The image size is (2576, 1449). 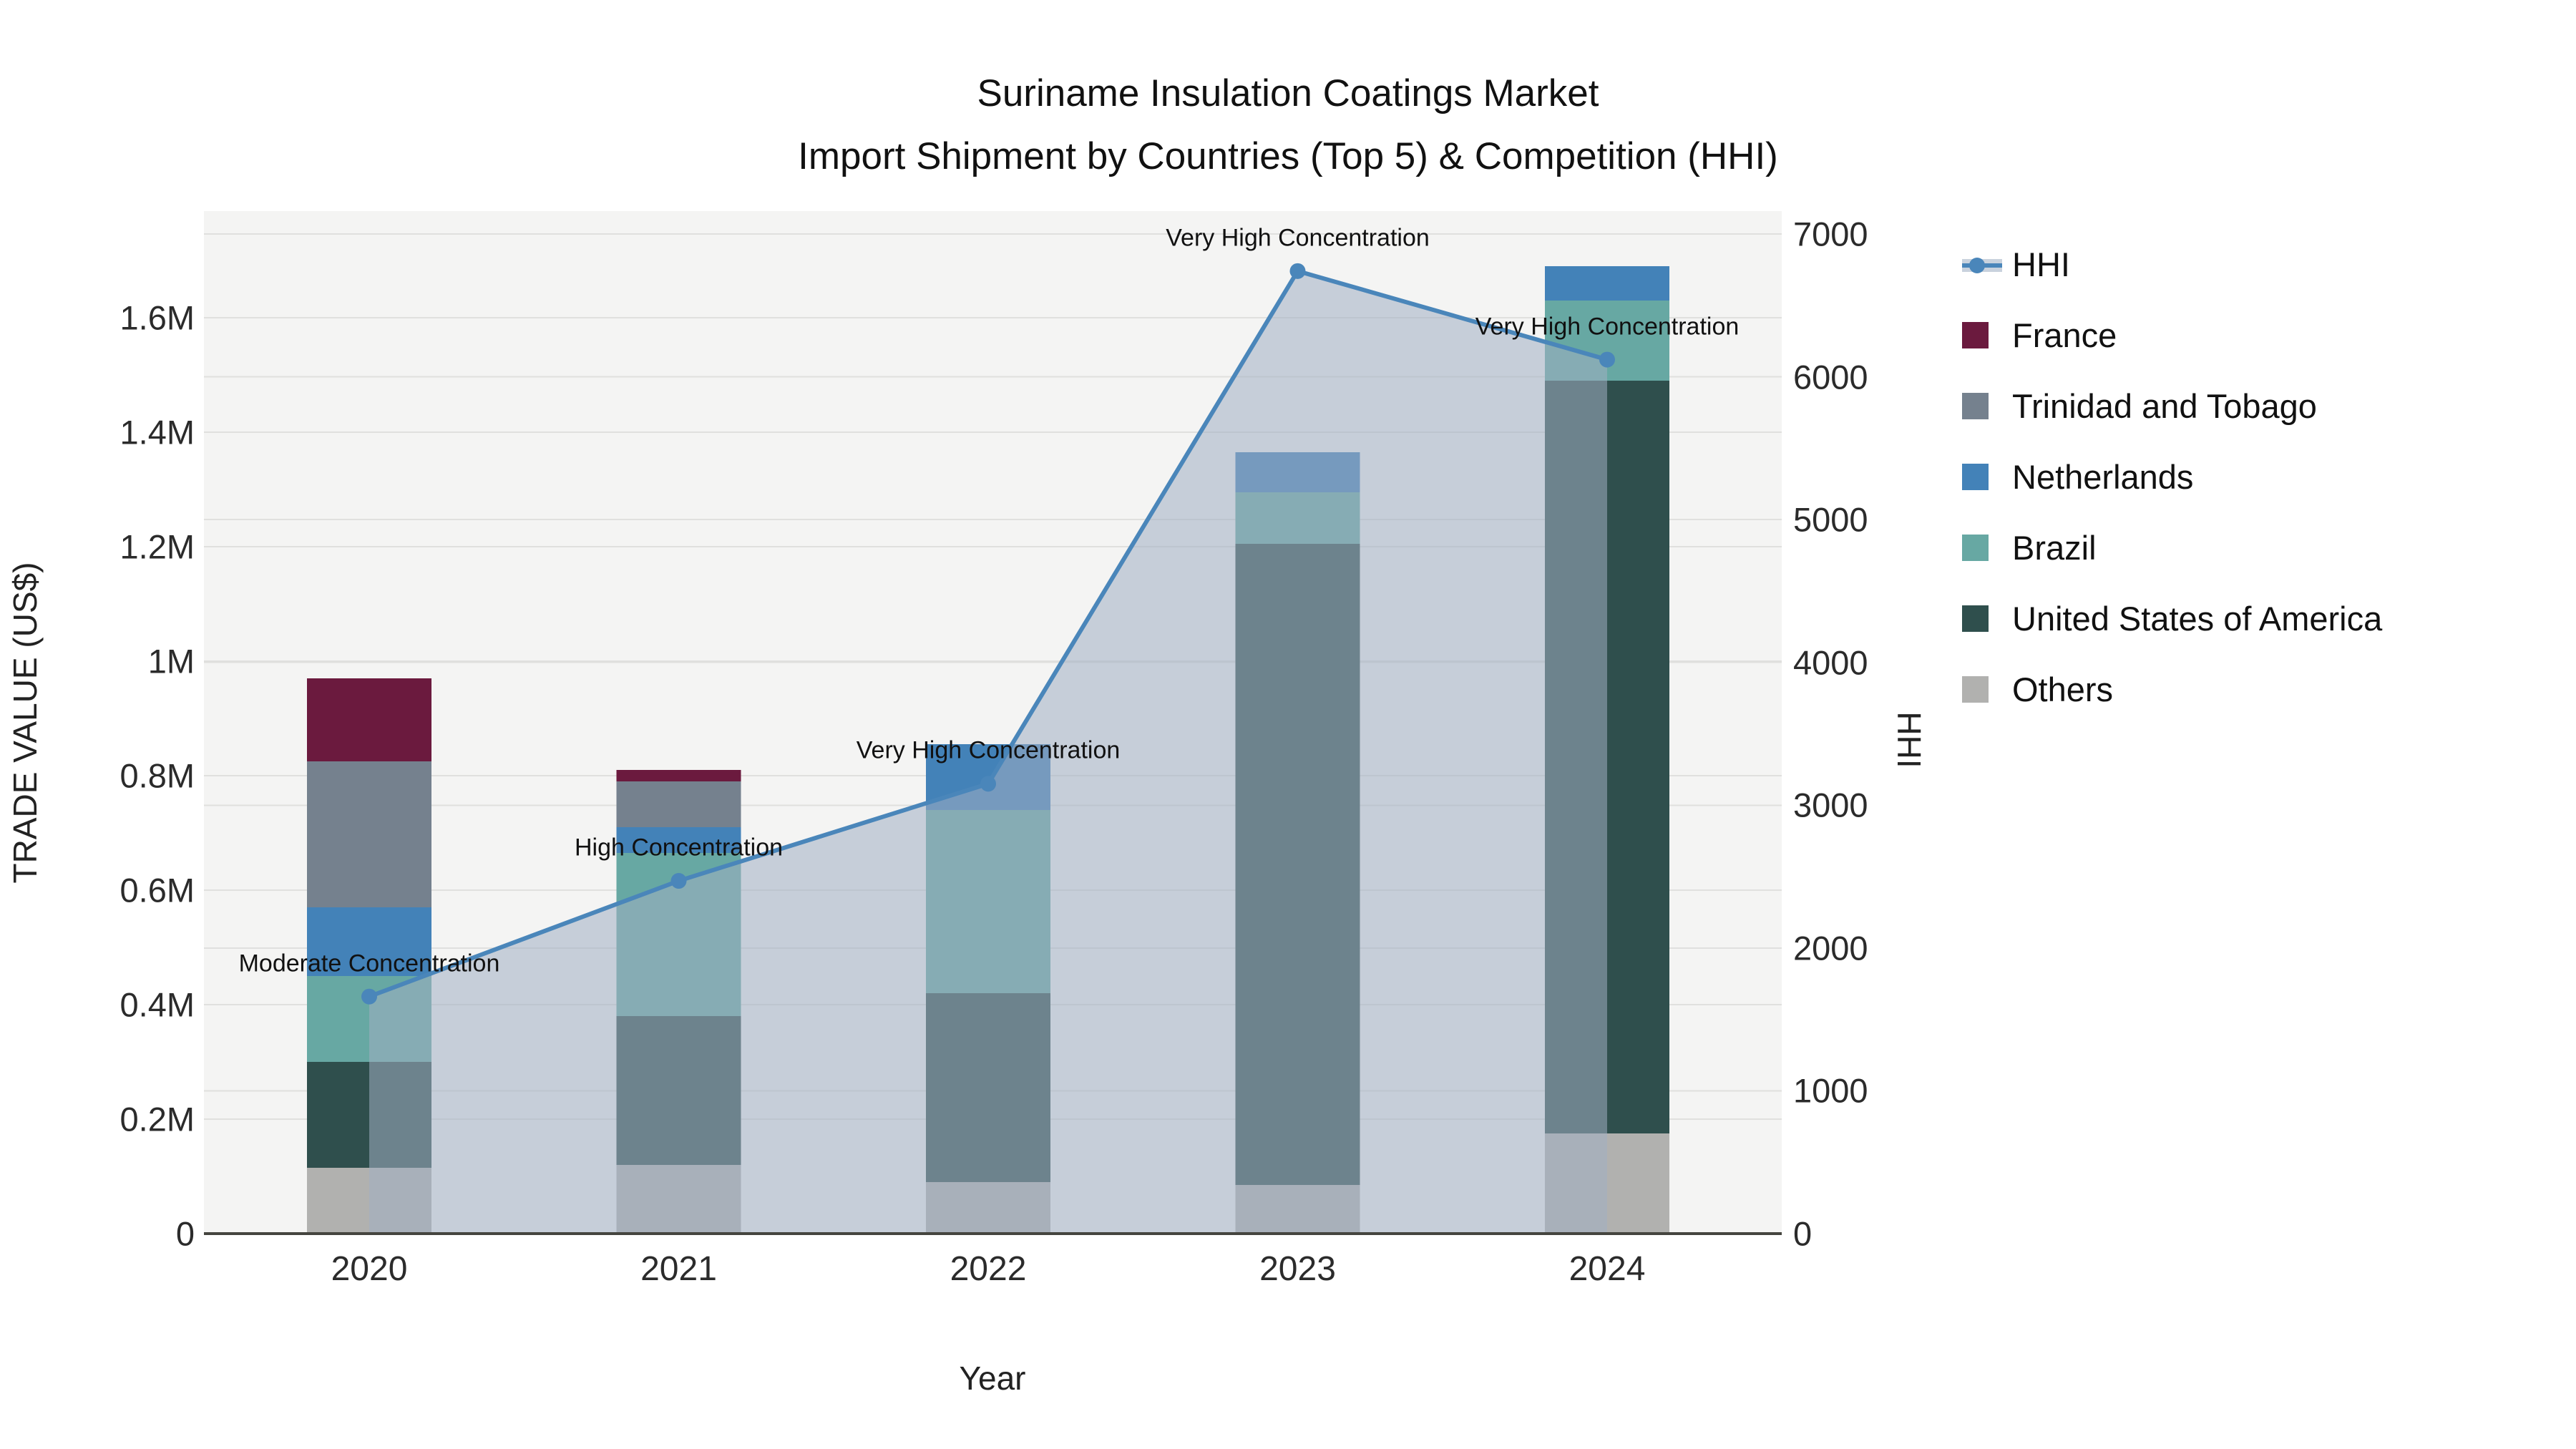 I want to click on hhi-line-swatch-icon, so click(x=1982, y=264).